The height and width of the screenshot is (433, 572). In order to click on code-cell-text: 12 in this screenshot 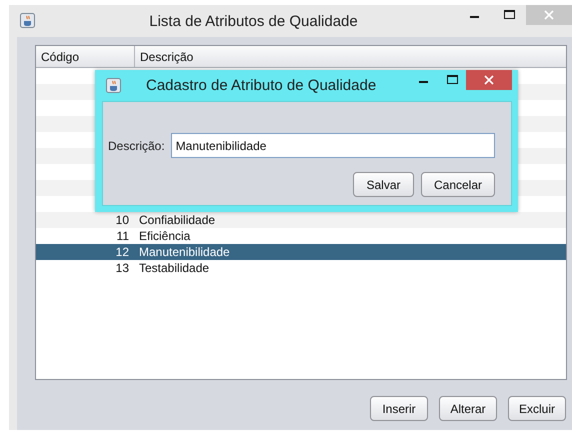, I will do `click(121, 252)`.